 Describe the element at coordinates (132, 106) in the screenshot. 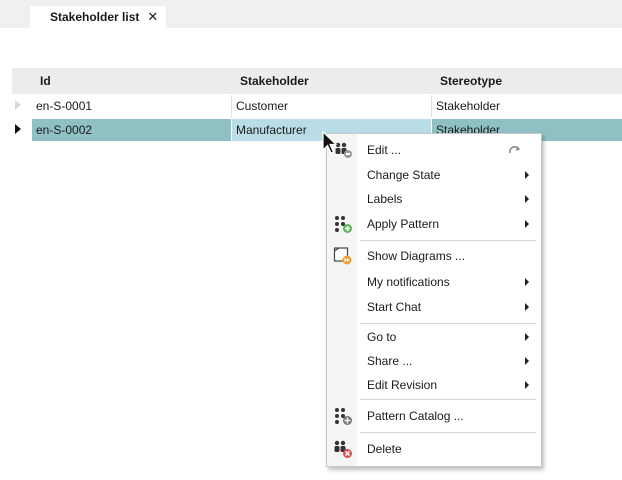

I see `cell-id: en-S-0001` at that location.